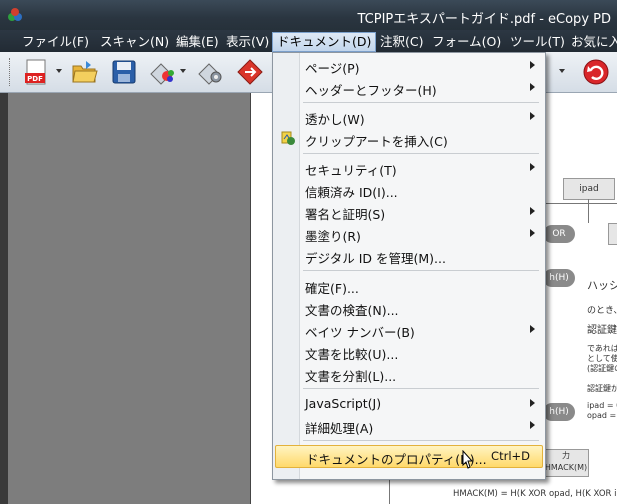  I want to click on menu-item-label: ページ(P), so click(332, 68).